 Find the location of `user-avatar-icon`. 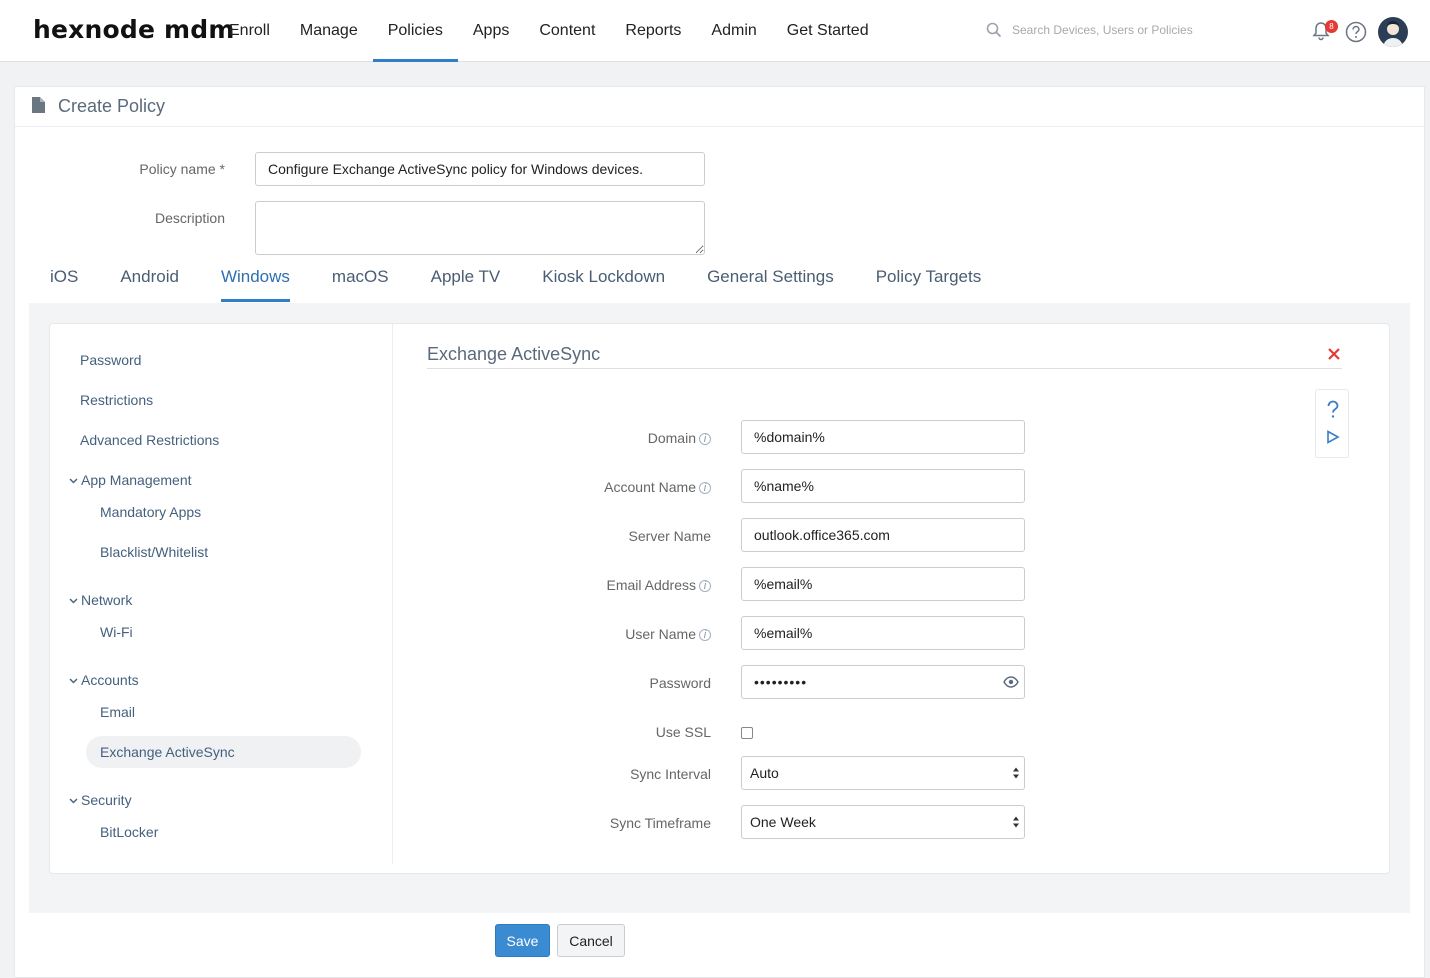

user-avatar-icon is located at coordinates (1393, 34).